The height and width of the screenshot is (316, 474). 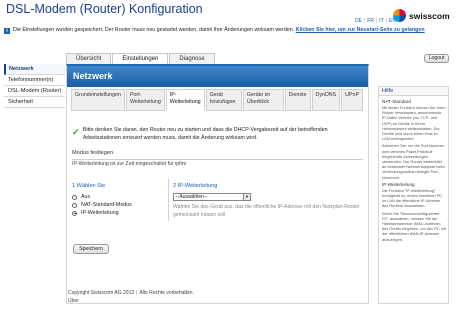 I want to click on swisscom-logo: swisscom, so click(x=421, y=15).